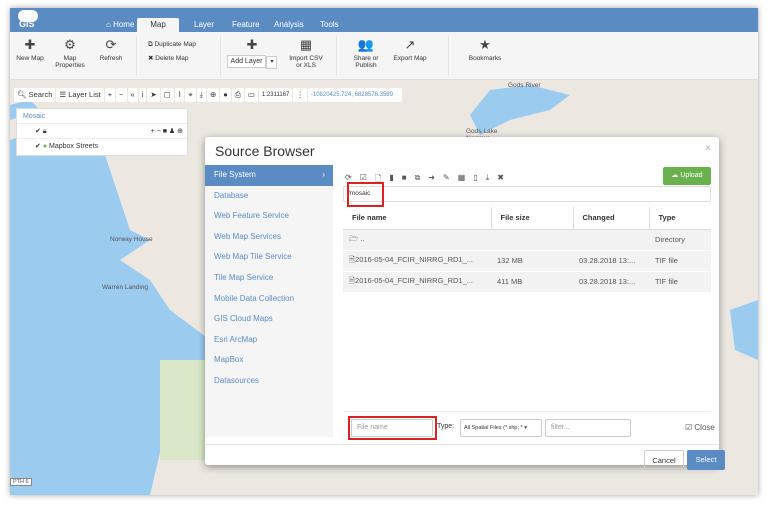 This screenshot has height=508, width=768. Describe the element at coordinates (213, 95) in the screenshot. I see `zoom-icon: ⊕` at that location.